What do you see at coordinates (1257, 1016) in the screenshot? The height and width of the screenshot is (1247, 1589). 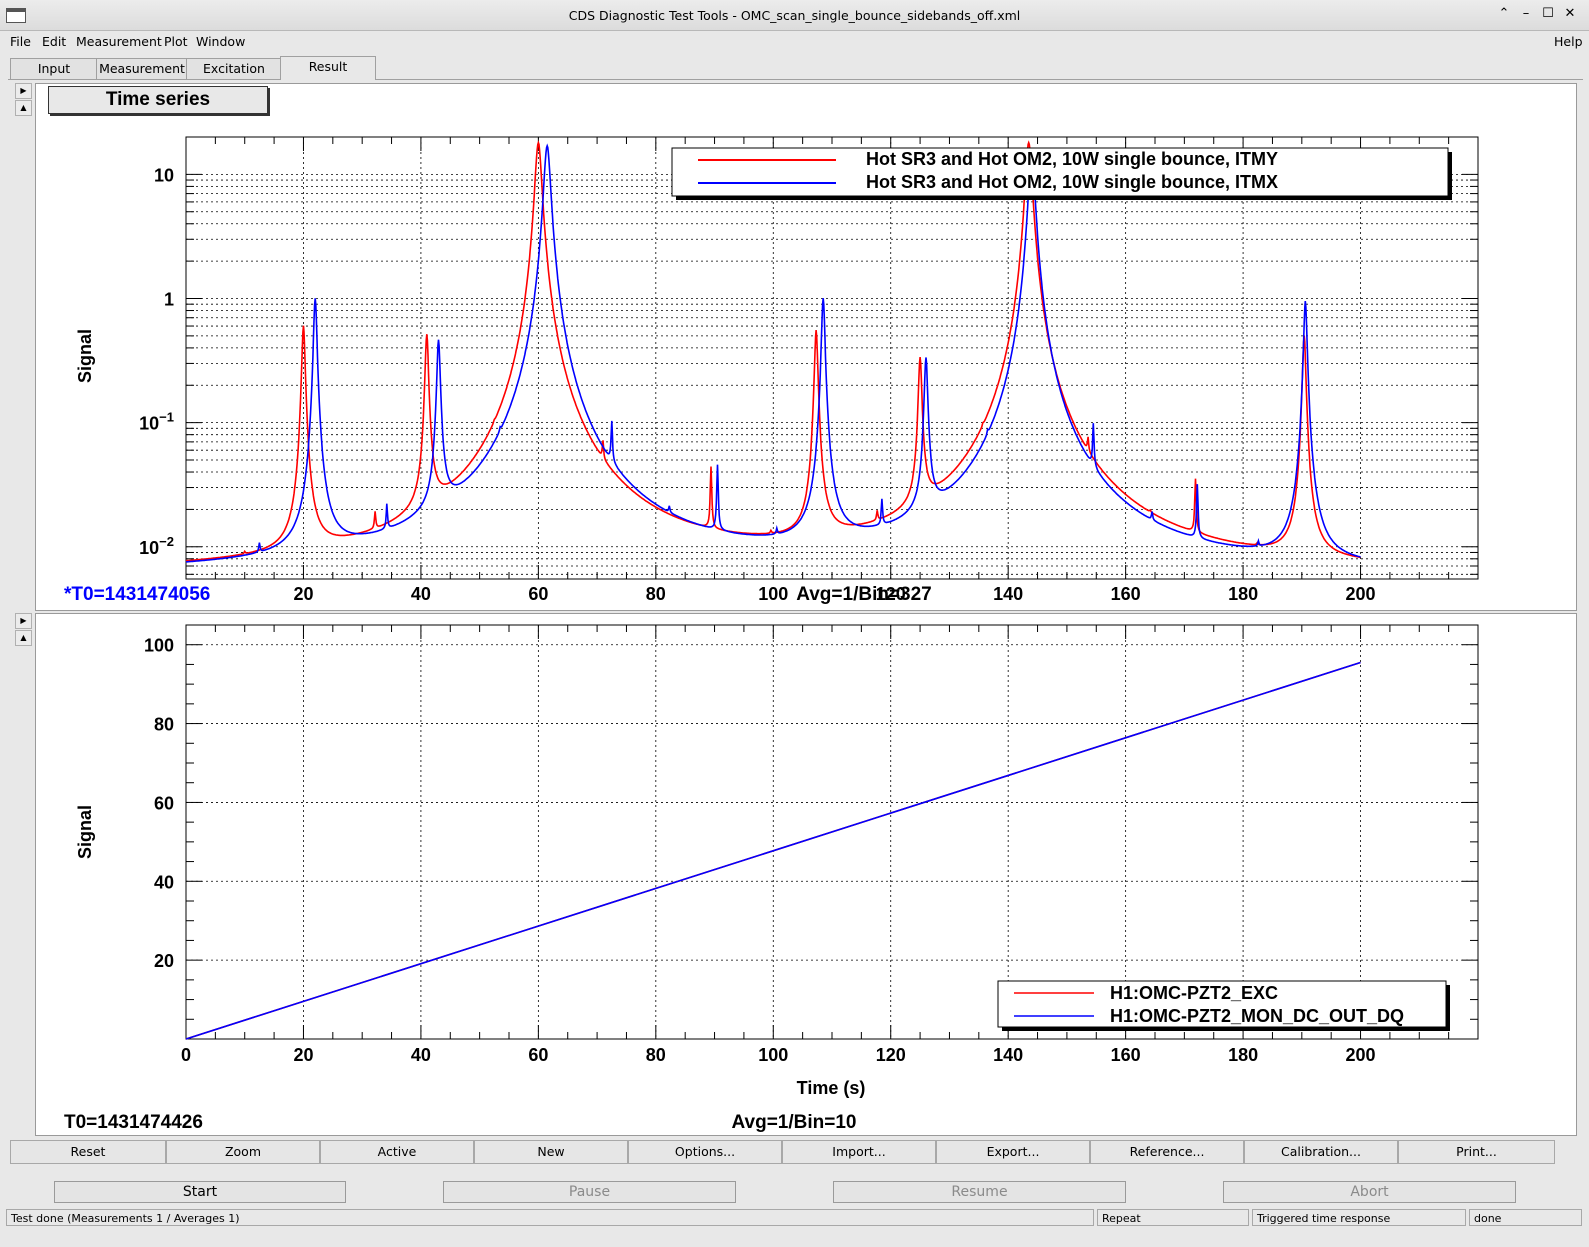 I see `legend-label-mon: H1:OMC-PZT2_MON_DC_OUT_DQ` at bounding box center [1257, 1016].